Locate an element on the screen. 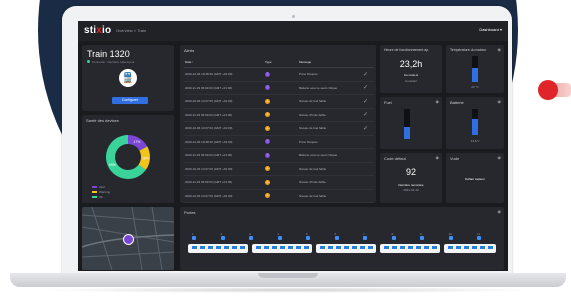  app-logo: stixio is located at coordinates (97, 30).